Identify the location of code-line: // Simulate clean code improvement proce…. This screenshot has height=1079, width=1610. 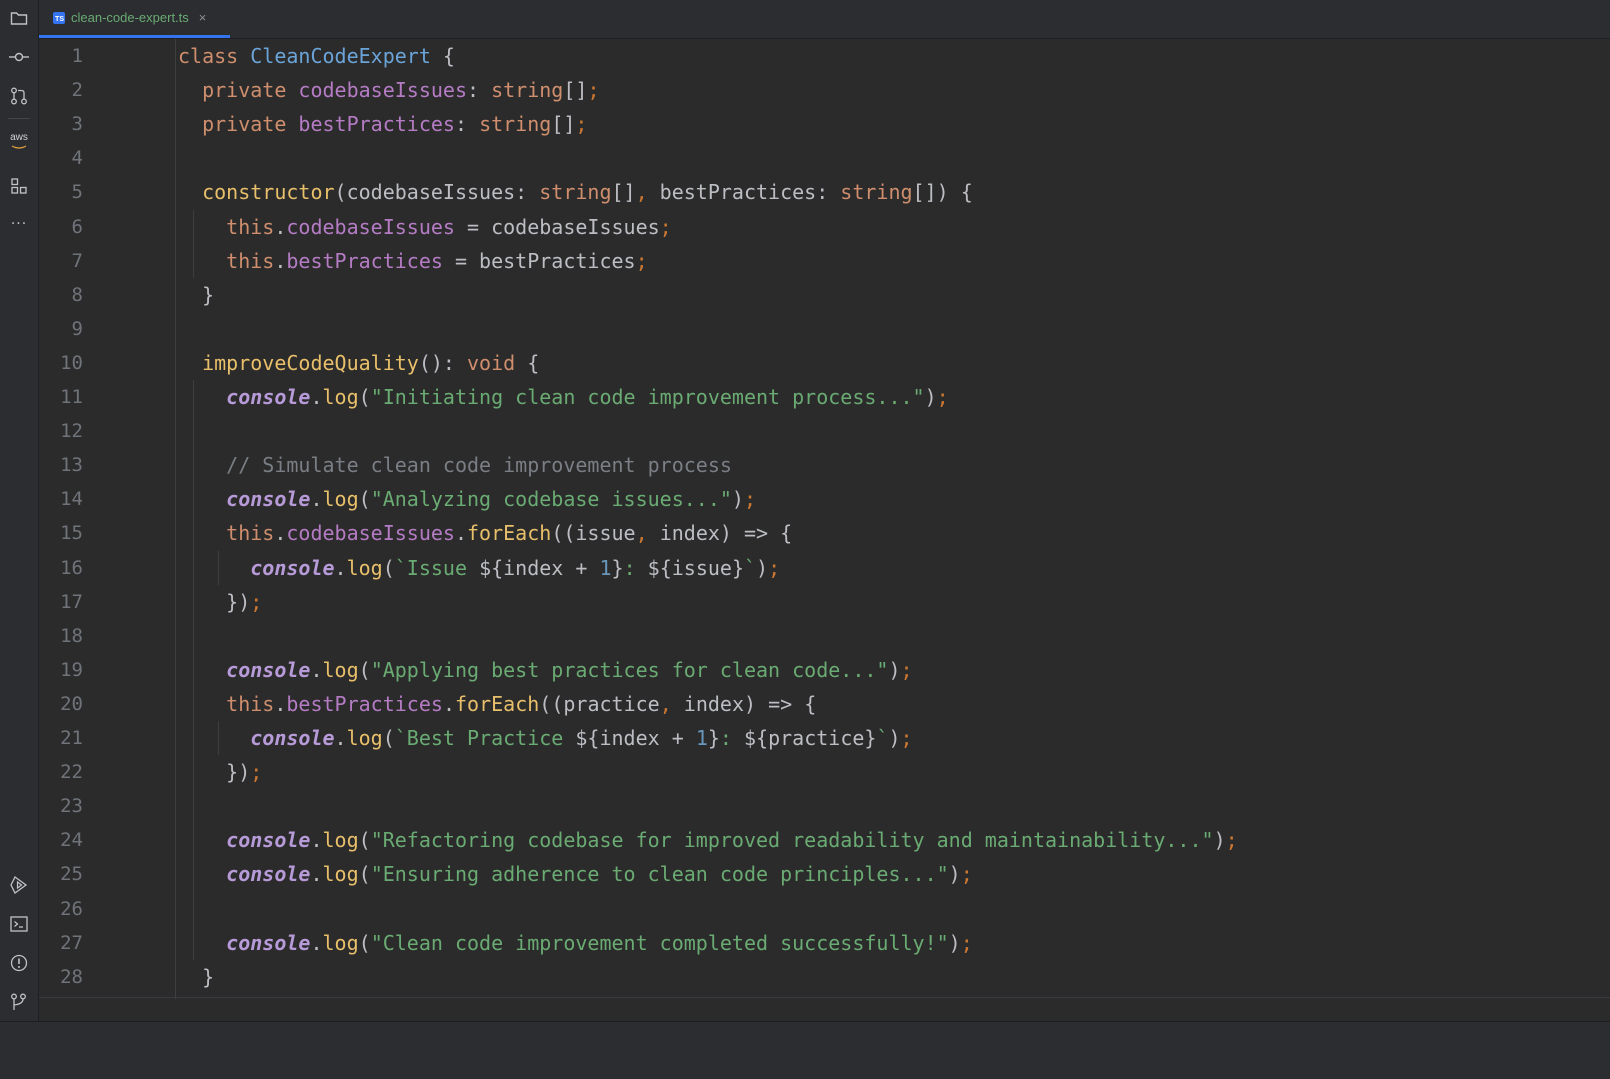
(455, 465).